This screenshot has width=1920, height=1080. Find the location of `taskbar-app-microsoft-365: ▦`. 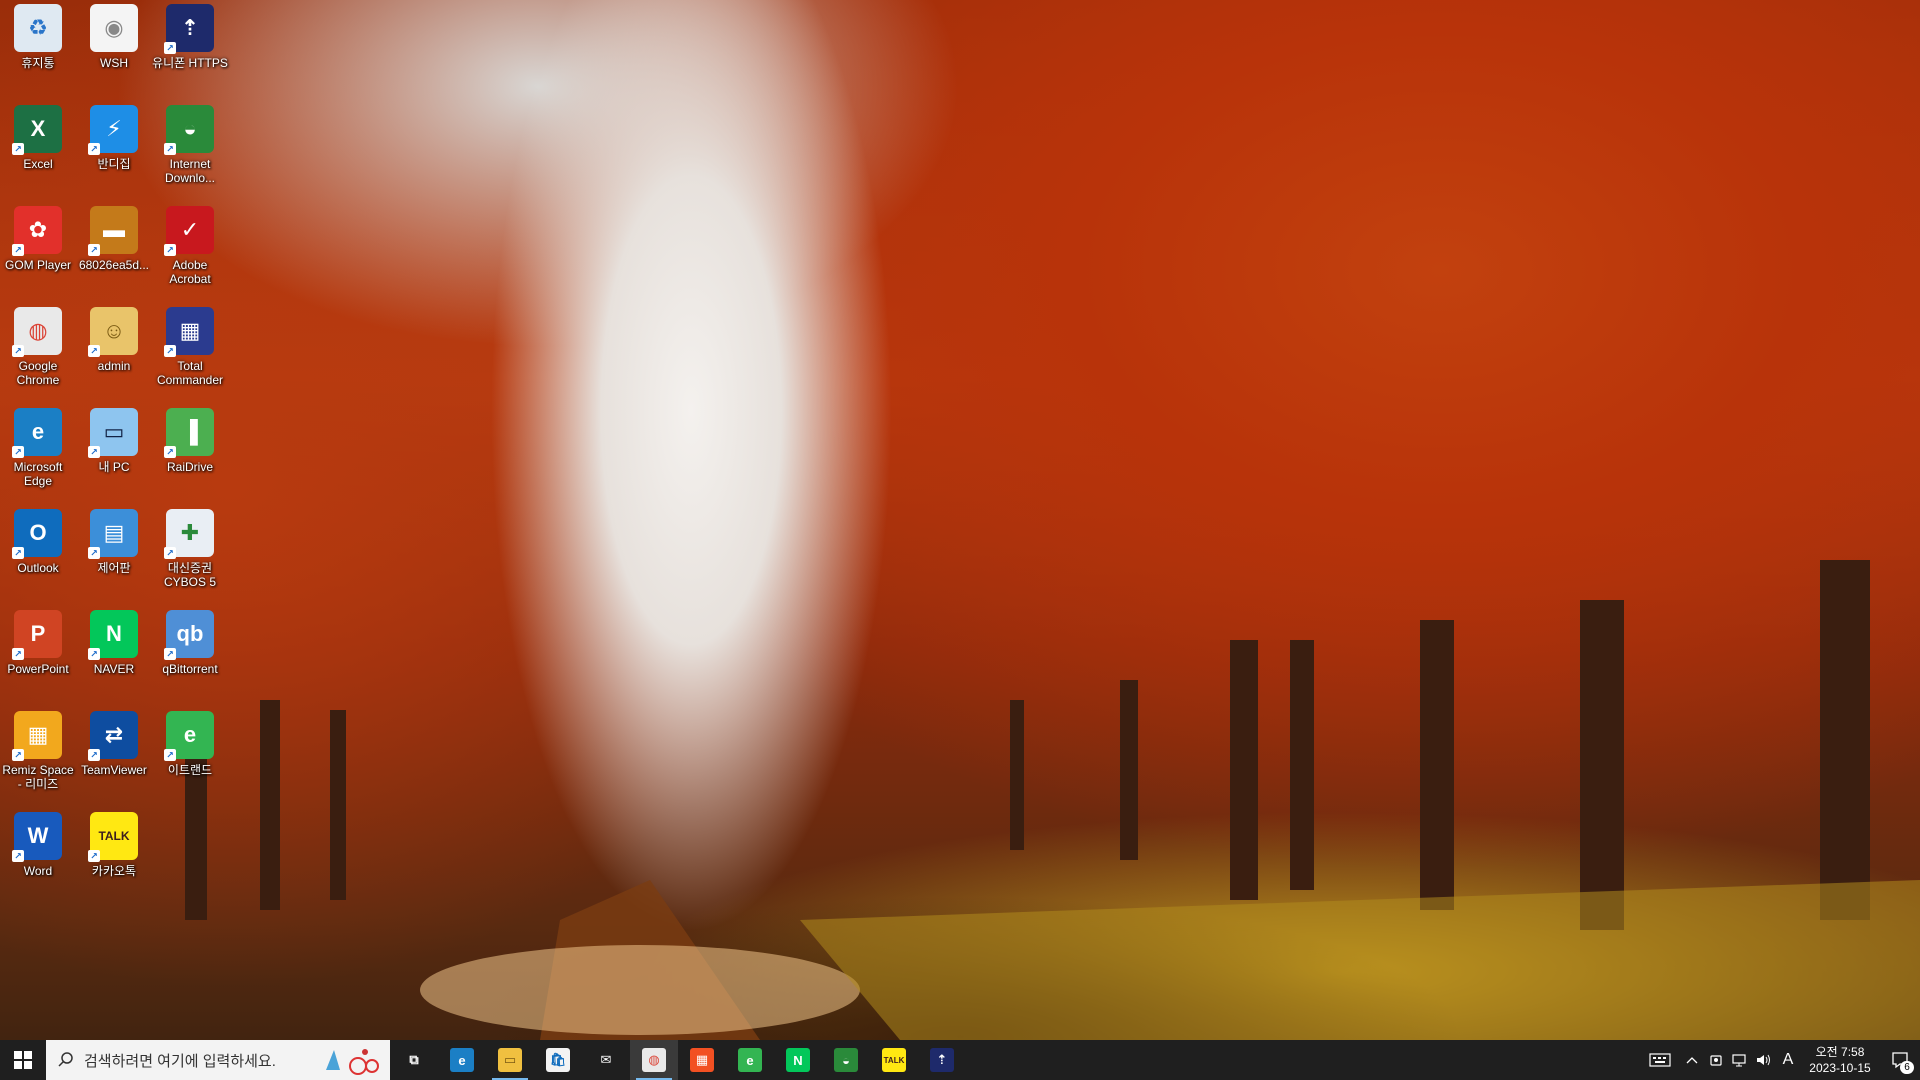

taskbar-app-microsoft-365: ▦ is located at coordinates (702, 1060).